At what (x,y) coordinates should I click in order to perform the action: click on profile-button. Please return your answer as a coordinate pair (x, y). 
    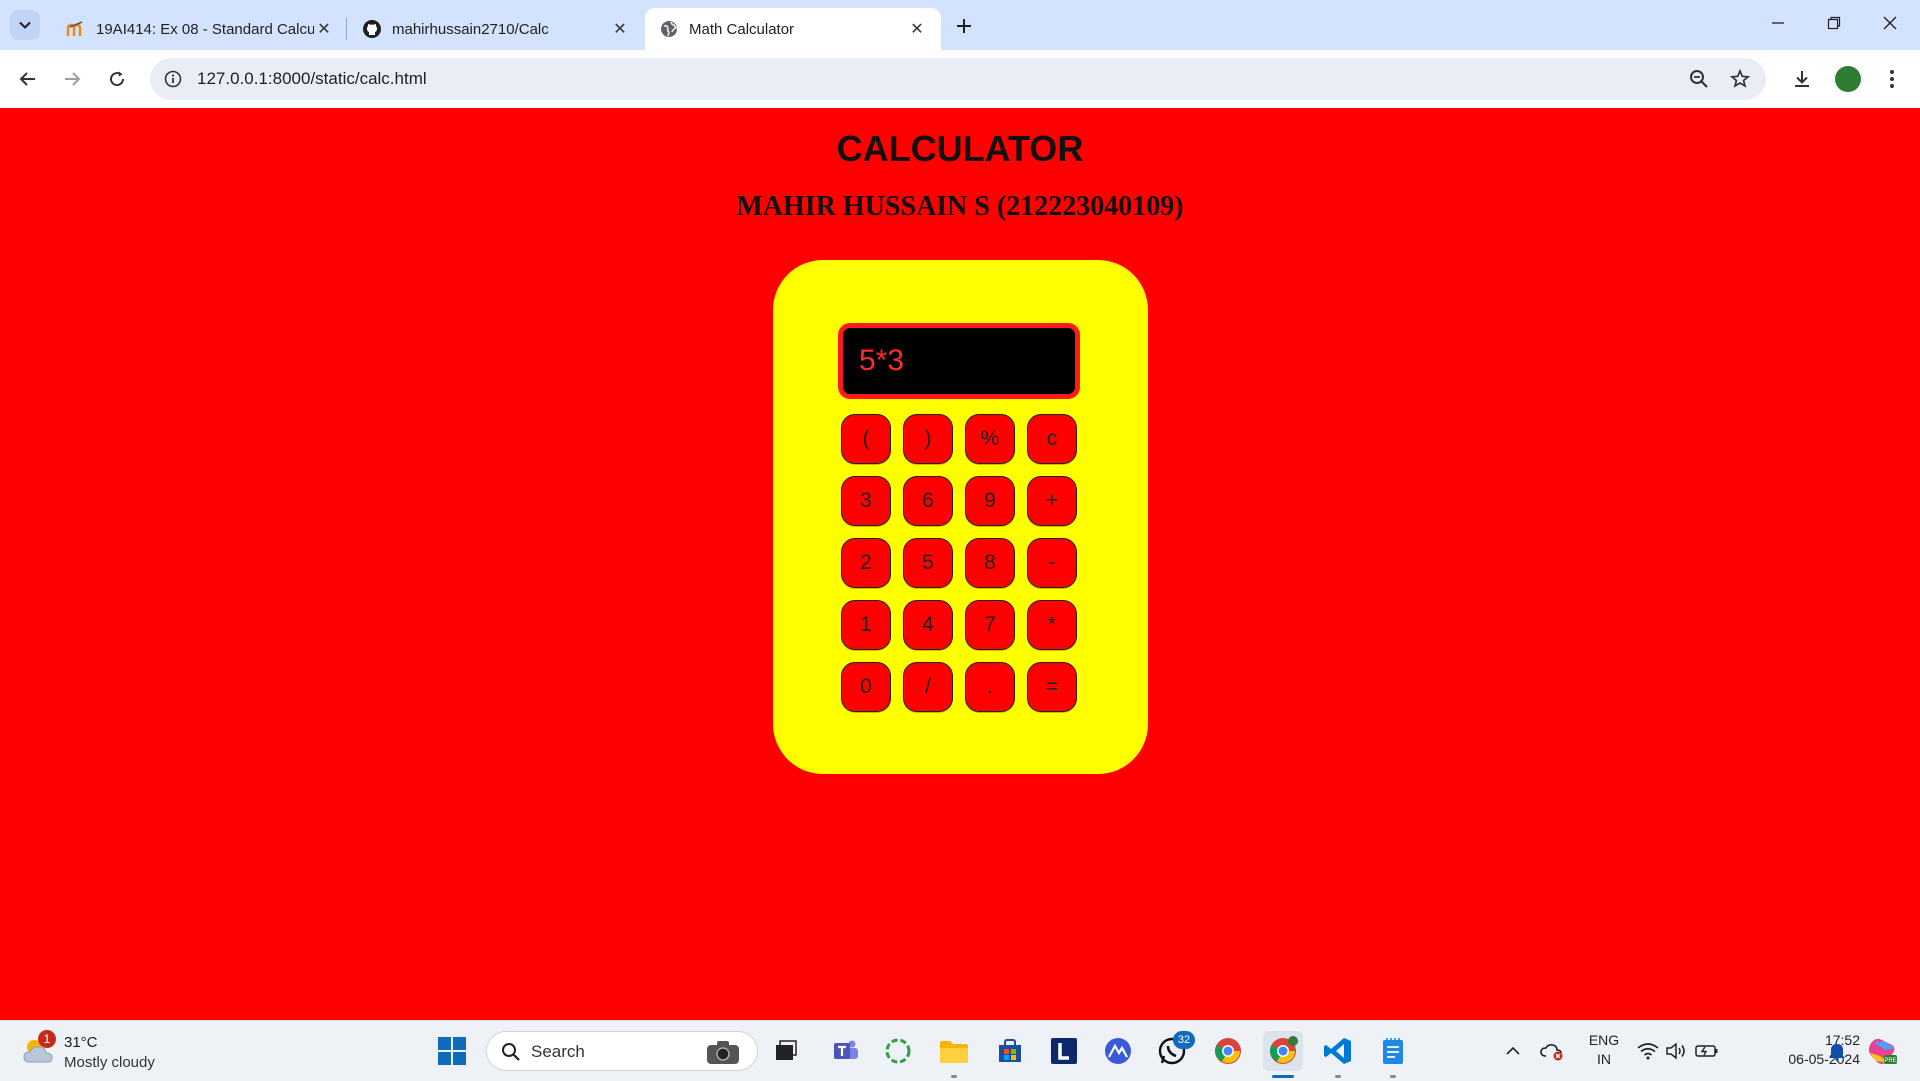
    Looking at the image, I should click on (1848, 79).